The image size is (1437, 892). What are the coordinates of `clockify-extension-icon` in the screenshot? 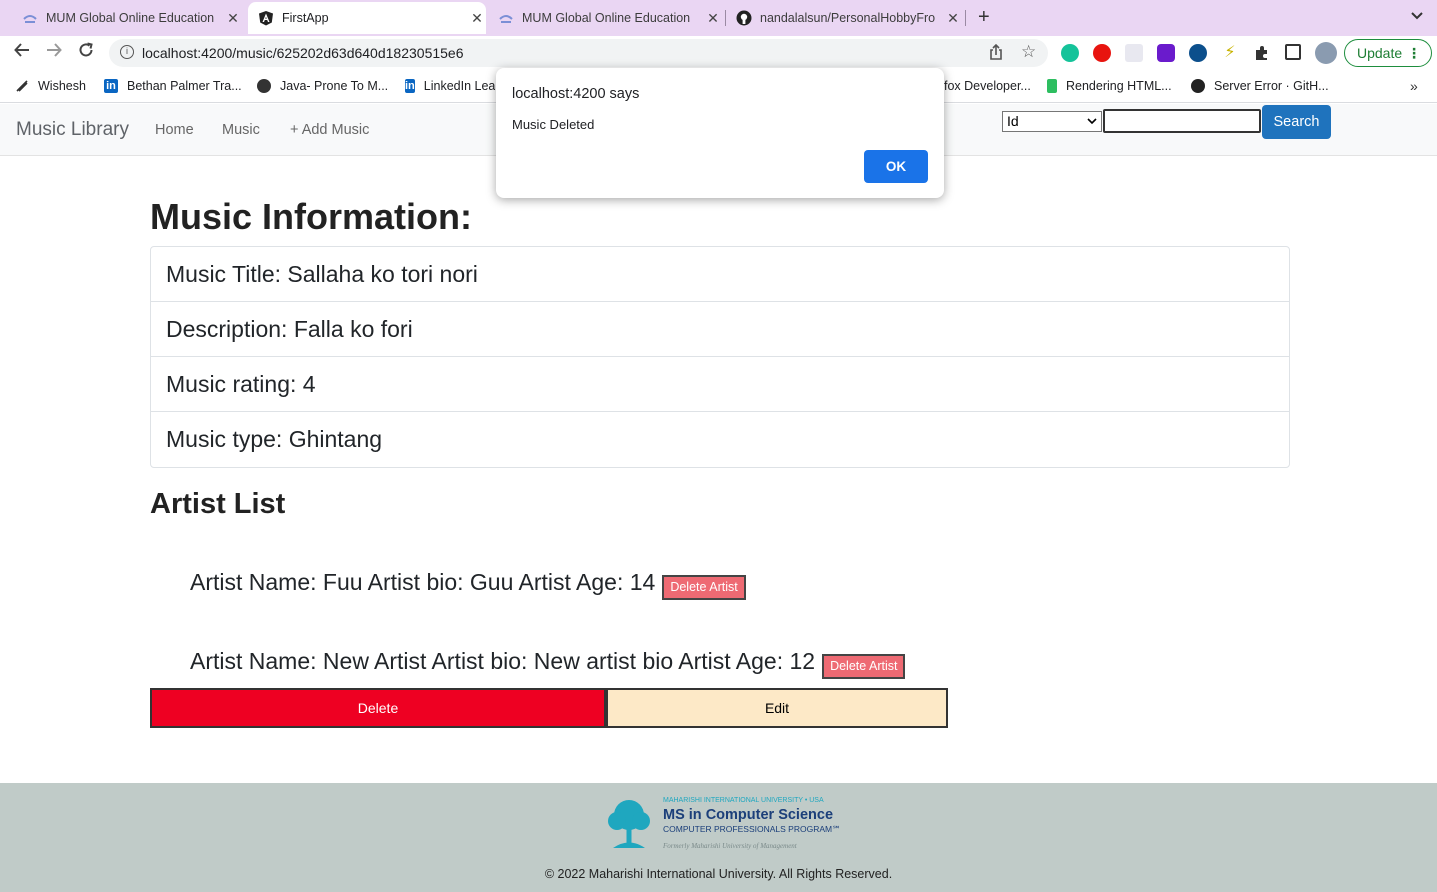 It's located at (1198, 53).